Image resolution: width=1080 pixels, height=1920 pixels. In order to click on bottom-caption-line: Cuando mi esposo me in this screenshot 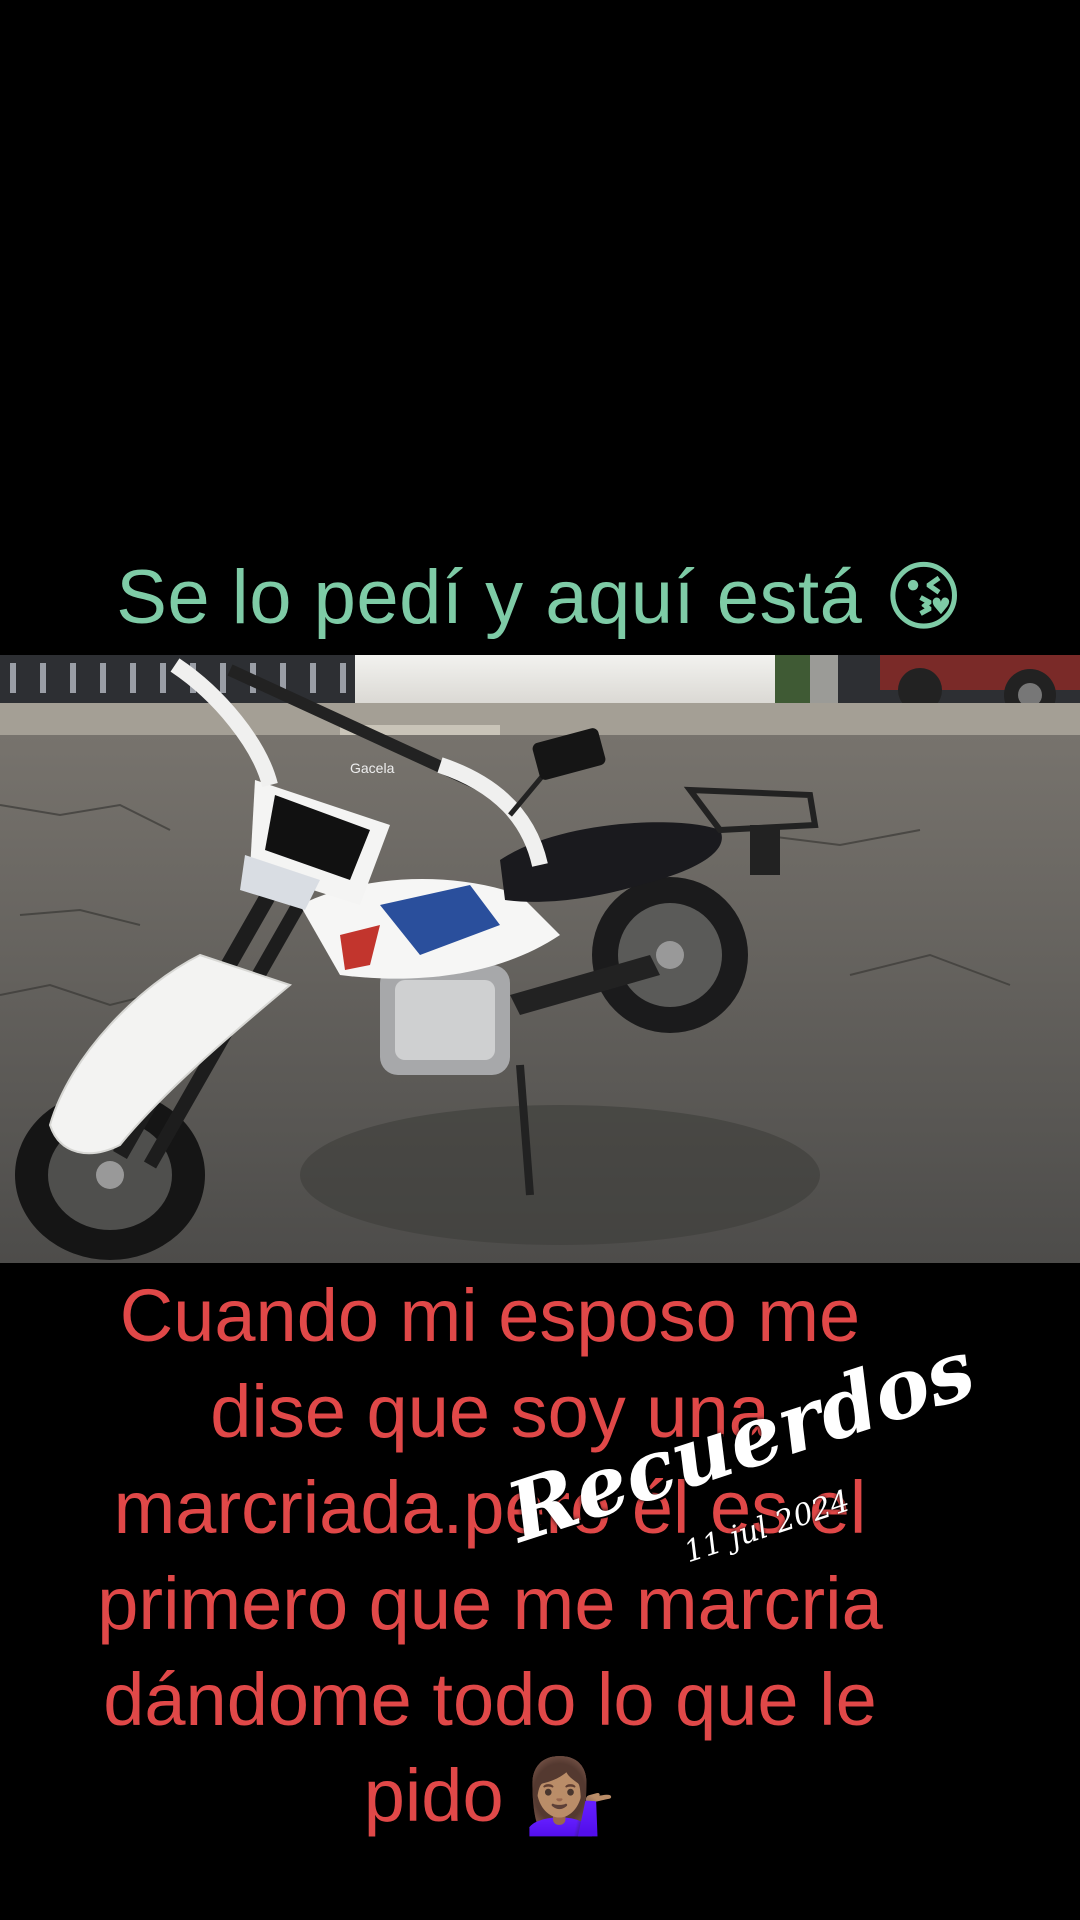, I will do `click(490, 1315)`.